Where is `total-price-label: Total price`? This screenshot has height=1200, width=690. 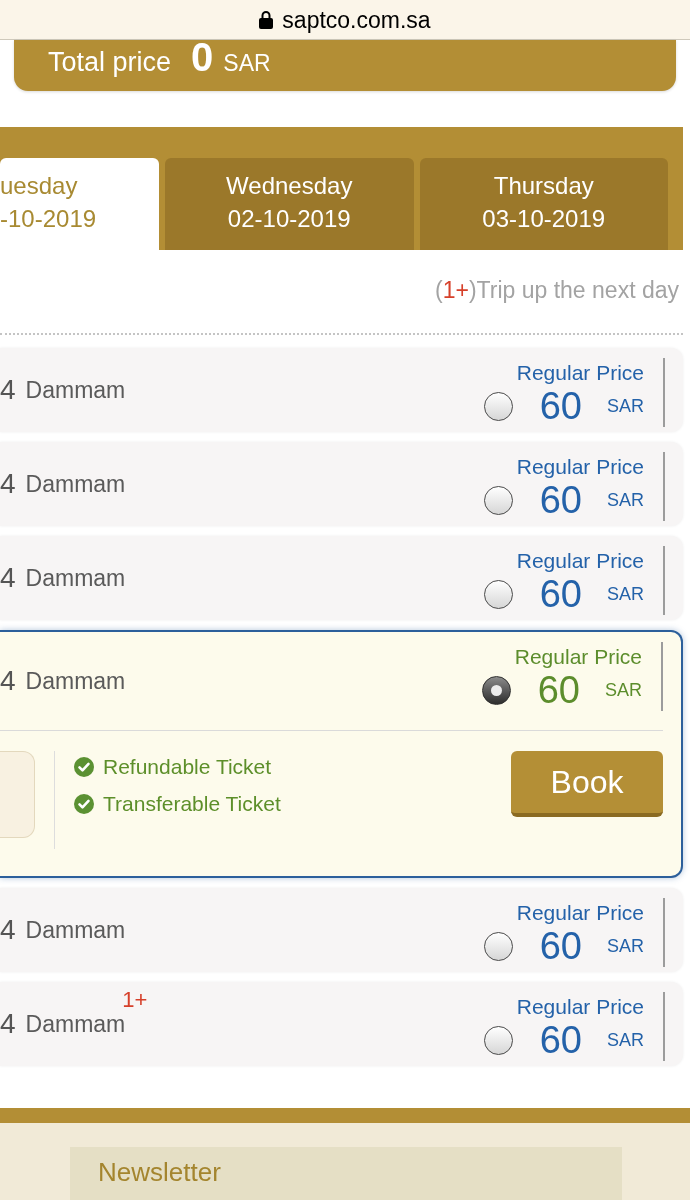
total-price-label: Total price is located at coordinates (110, 62).